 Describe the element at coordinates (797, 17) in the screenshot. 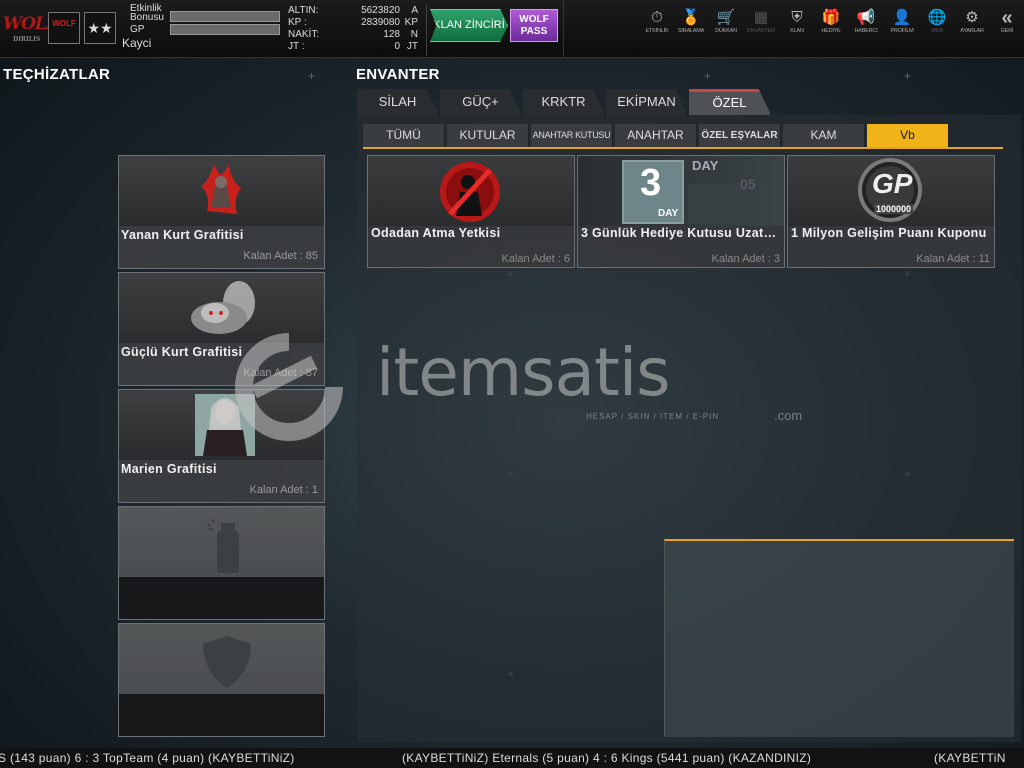

I see `shield-icon: ⛨` at that location.